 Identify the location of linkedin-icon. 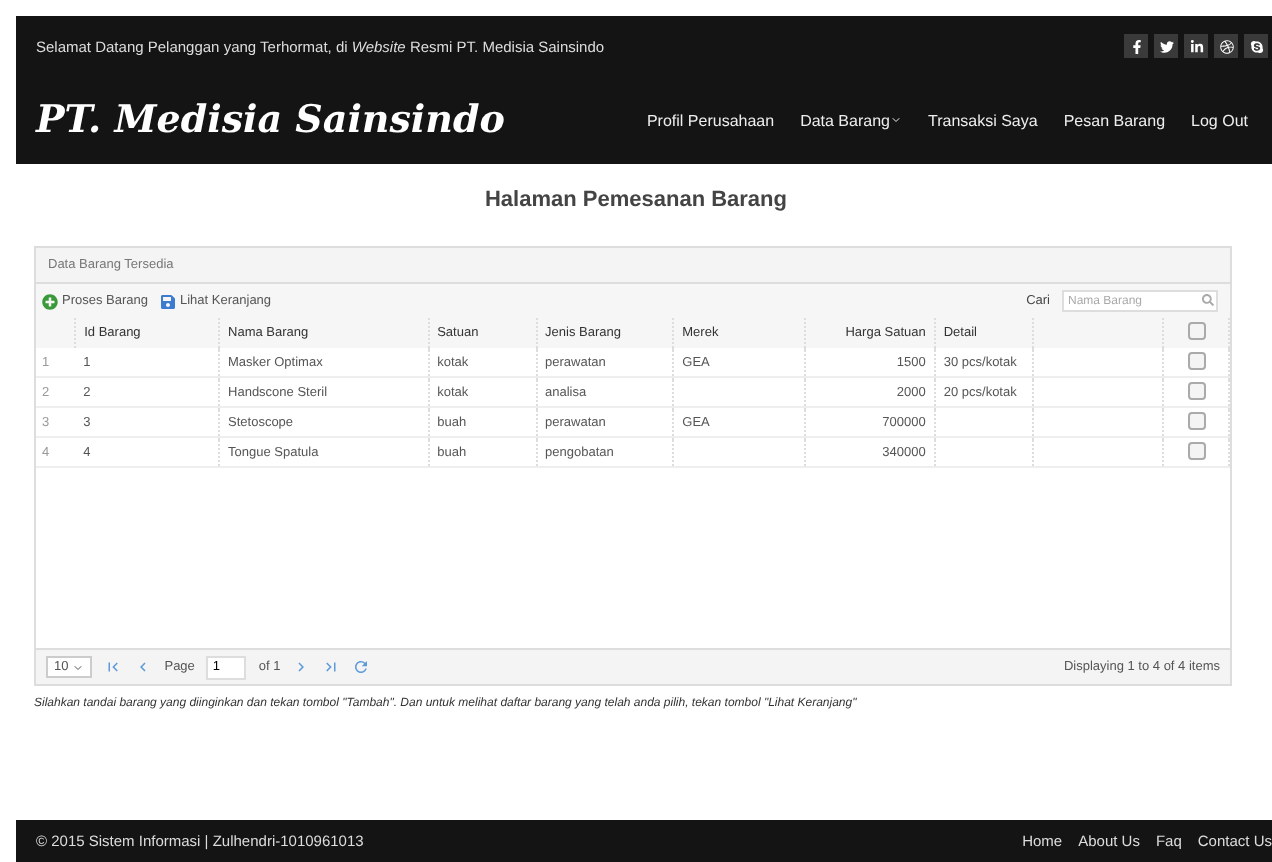
(1196, 46).